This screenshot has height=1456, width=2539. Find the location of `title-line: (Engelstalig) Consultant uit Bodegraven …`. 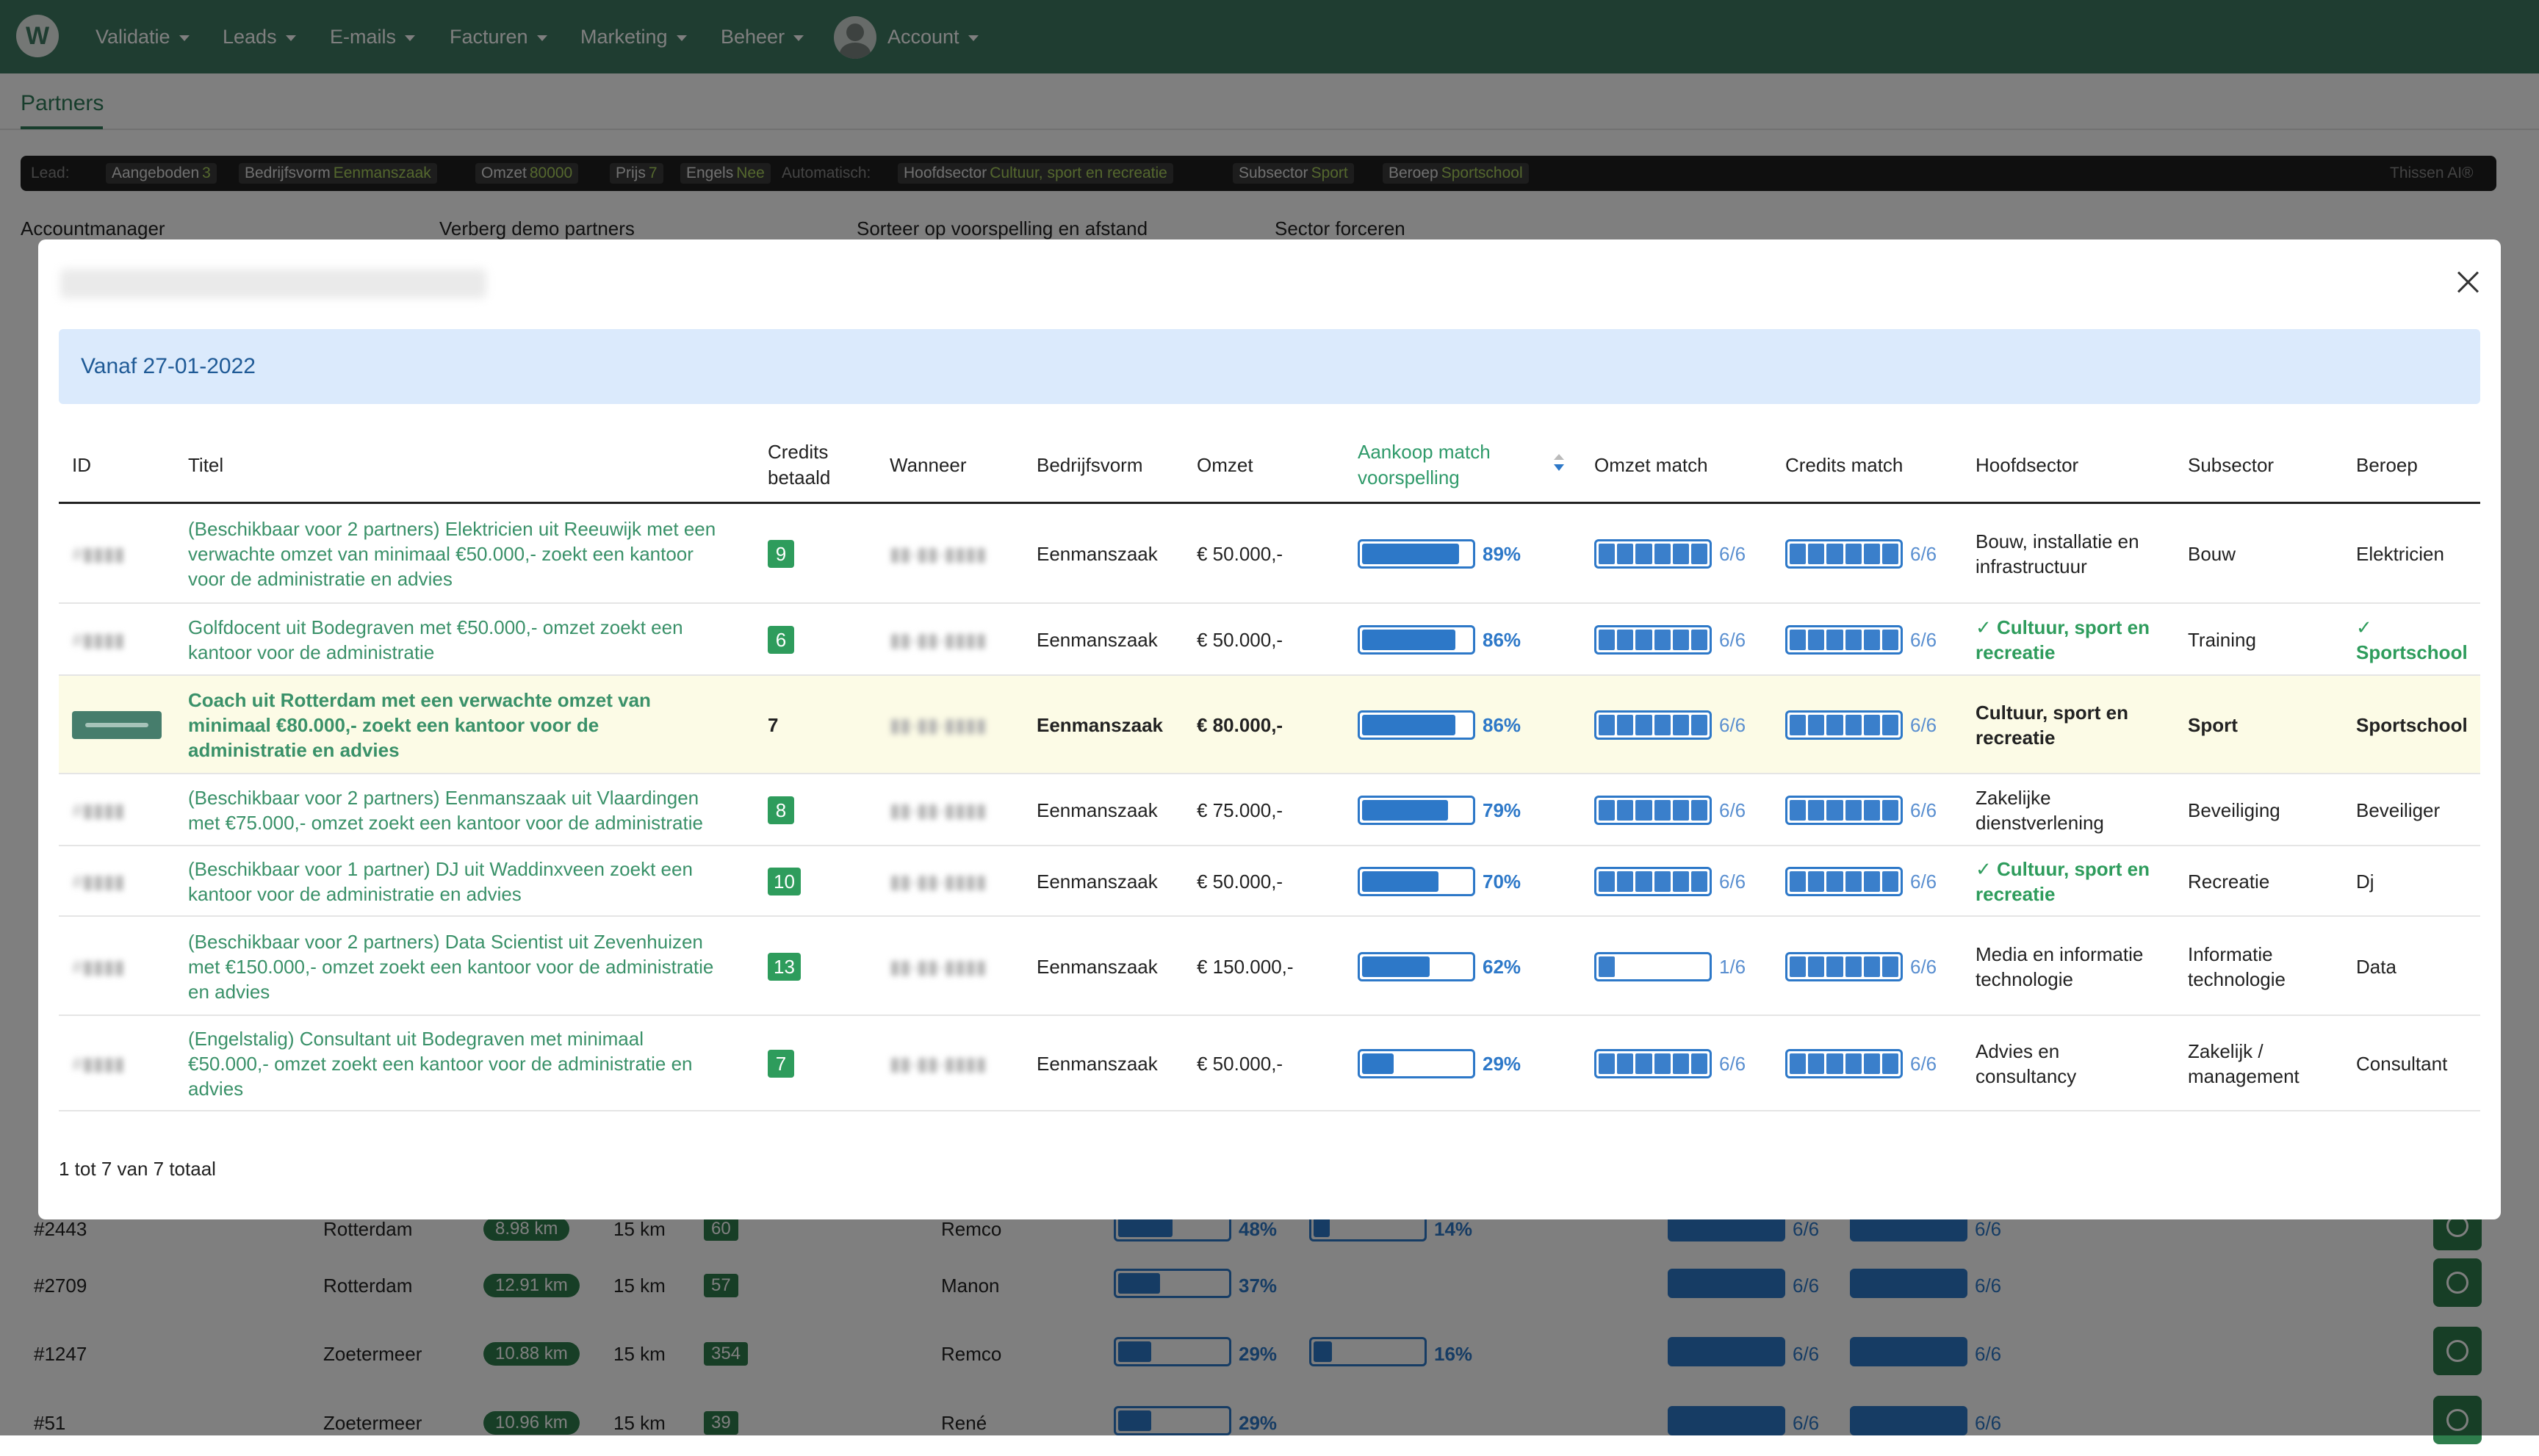

title-line: (Engelstalig) Consultant uit Bodegraven … is located at coordinates (482, 1038).